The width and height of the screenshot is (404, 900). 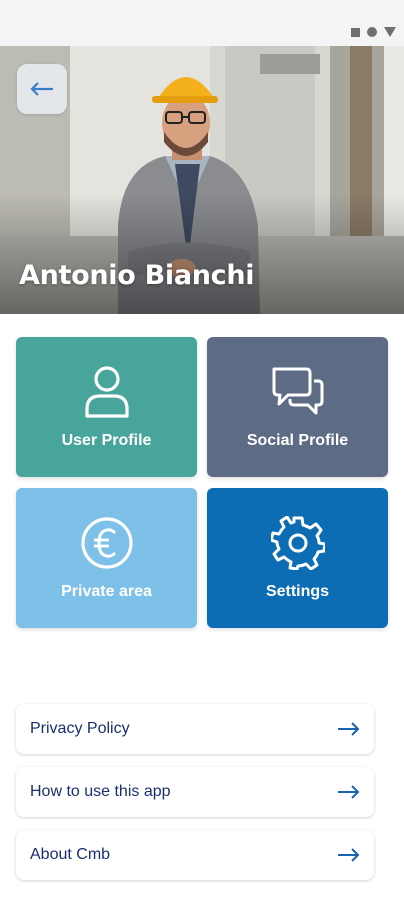 I want to click on dropdown-triangle-icon, so click(x=390, y=32).